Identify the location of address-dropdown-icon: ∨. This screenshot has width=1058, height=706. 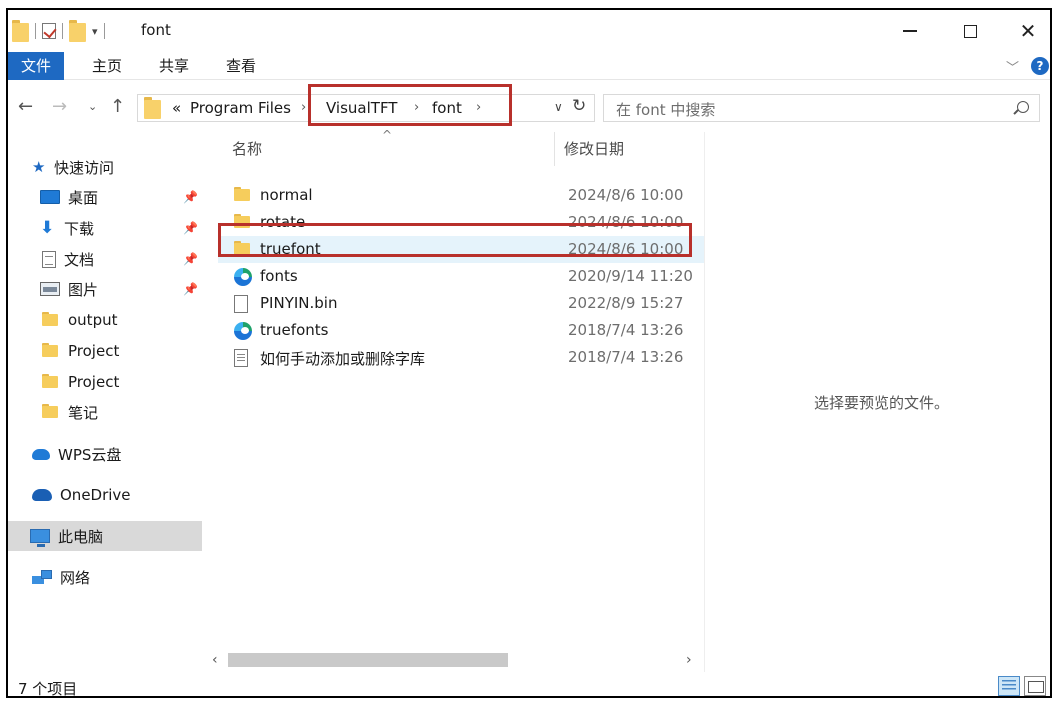
(558, 107).